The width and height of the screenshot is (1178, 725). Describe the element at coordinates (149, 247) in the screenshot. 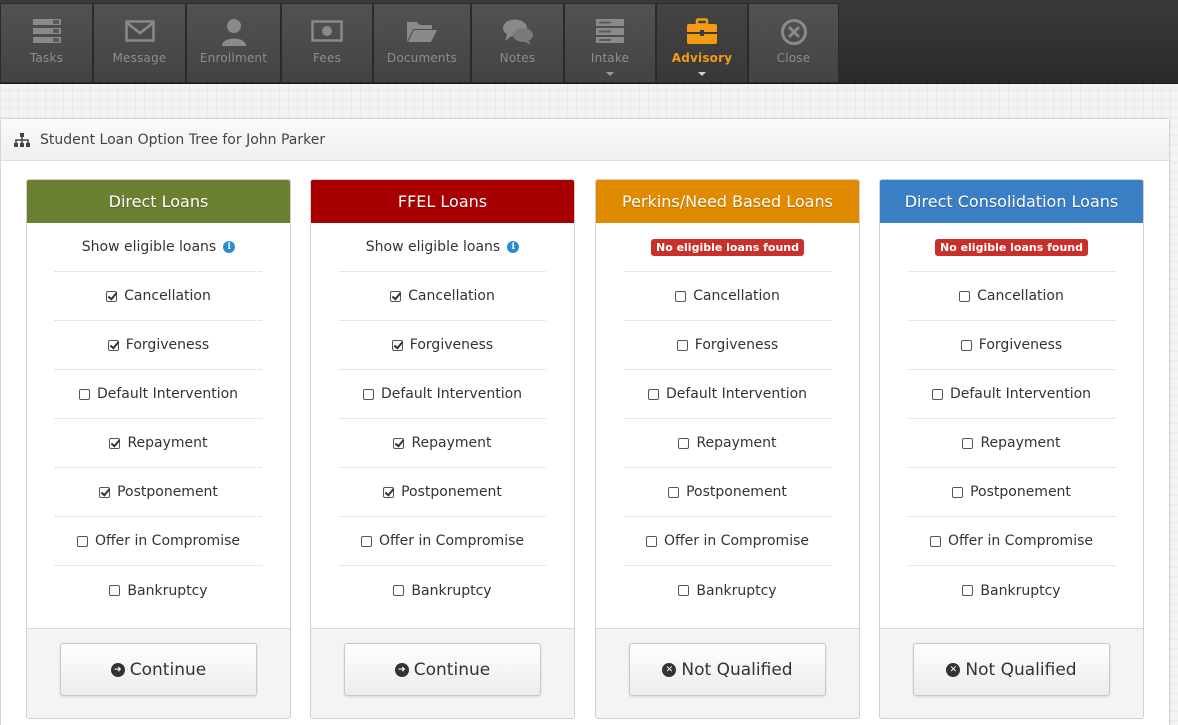

I see `show-eligible-loans-label: Show eligible loans` at that location.